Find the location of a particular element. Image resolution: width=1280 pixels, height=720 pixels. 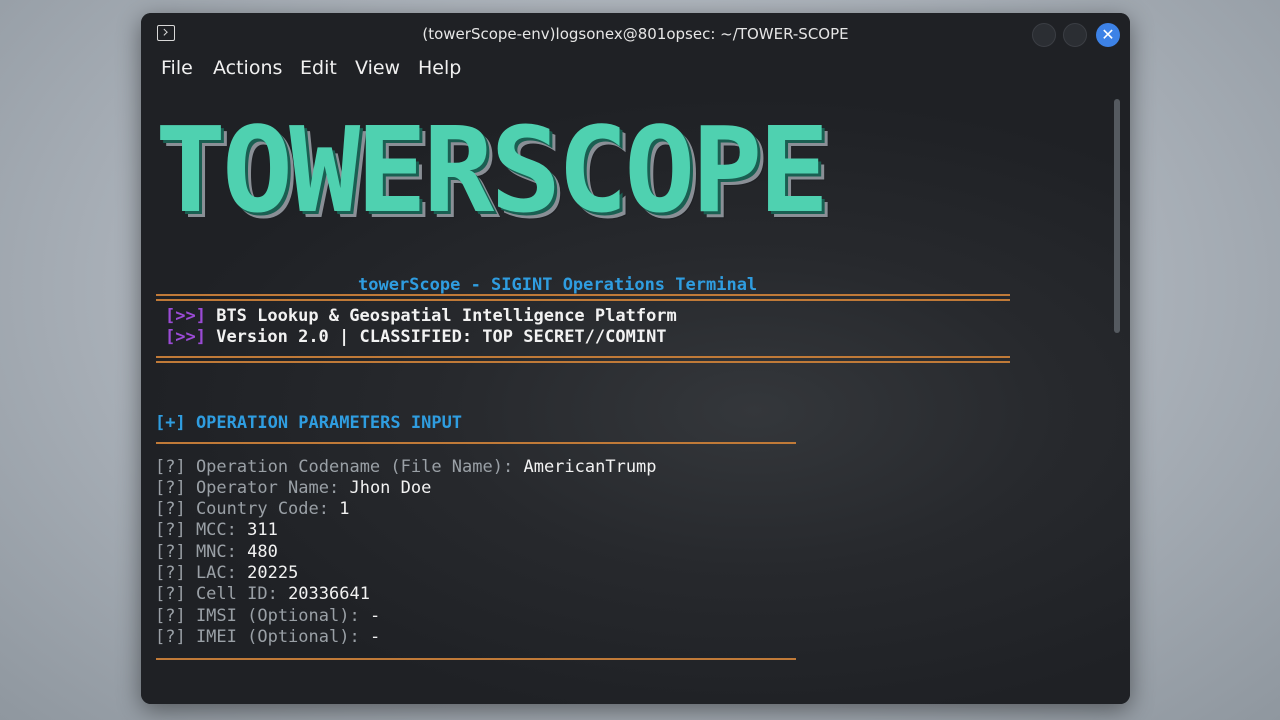

maximize-button is located at coordinates (1075, 35).